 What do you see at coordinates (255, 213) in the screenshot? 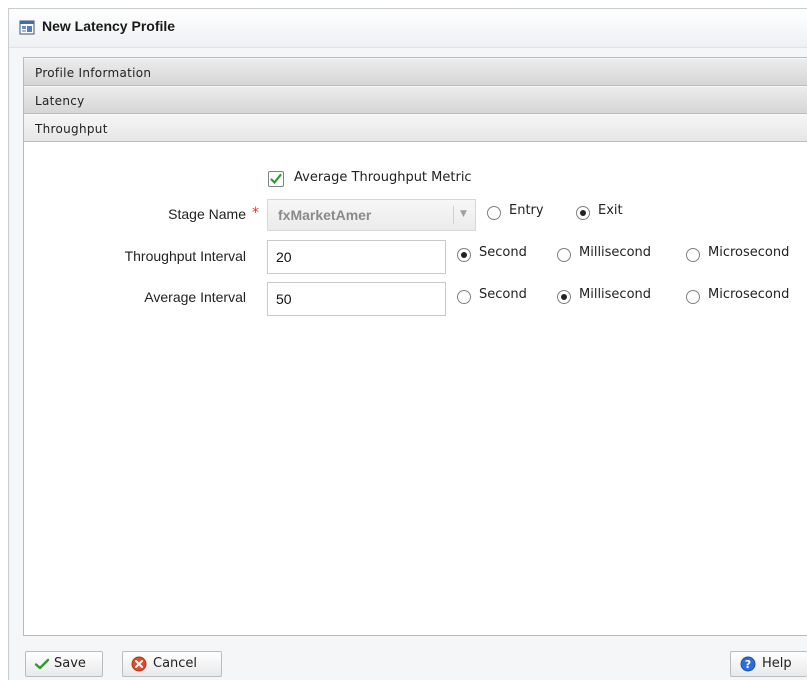
I see `required-marker: *` at bounding box center [255, 213].